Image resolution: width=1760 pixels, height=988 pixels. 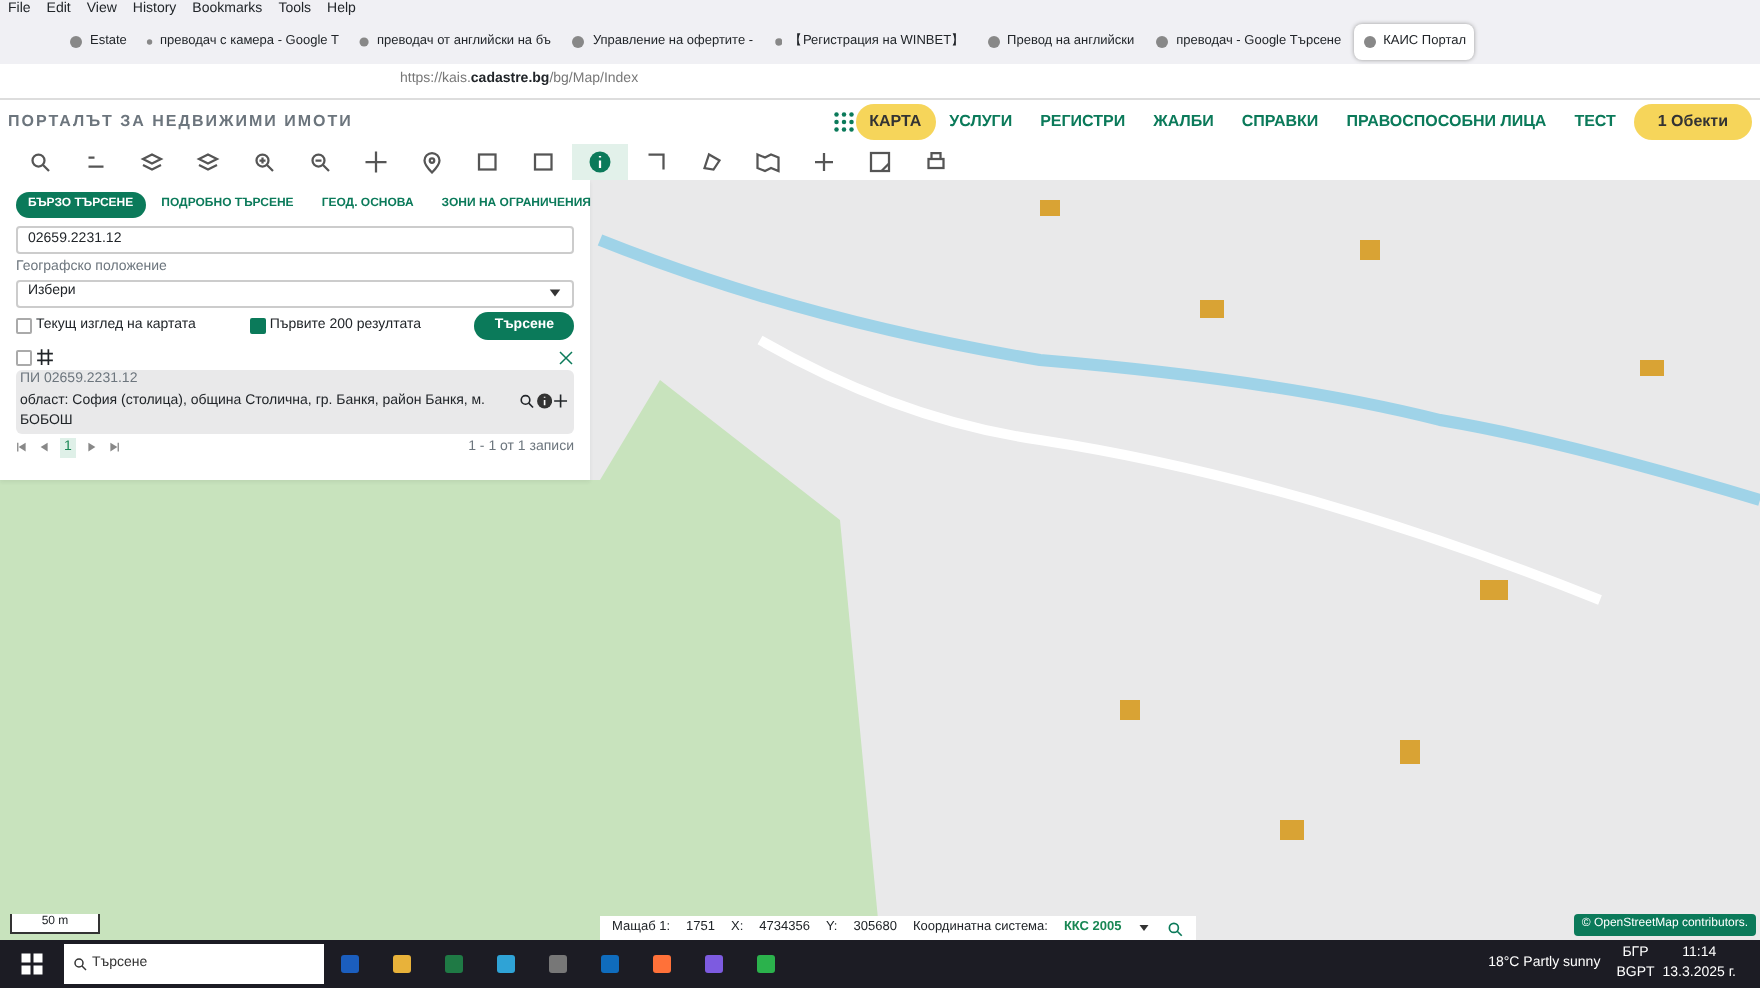 What do you see at coordinates (264, 162) in the screenshot?
I see `zoom-in-icon` at bounding box center [264, 162].